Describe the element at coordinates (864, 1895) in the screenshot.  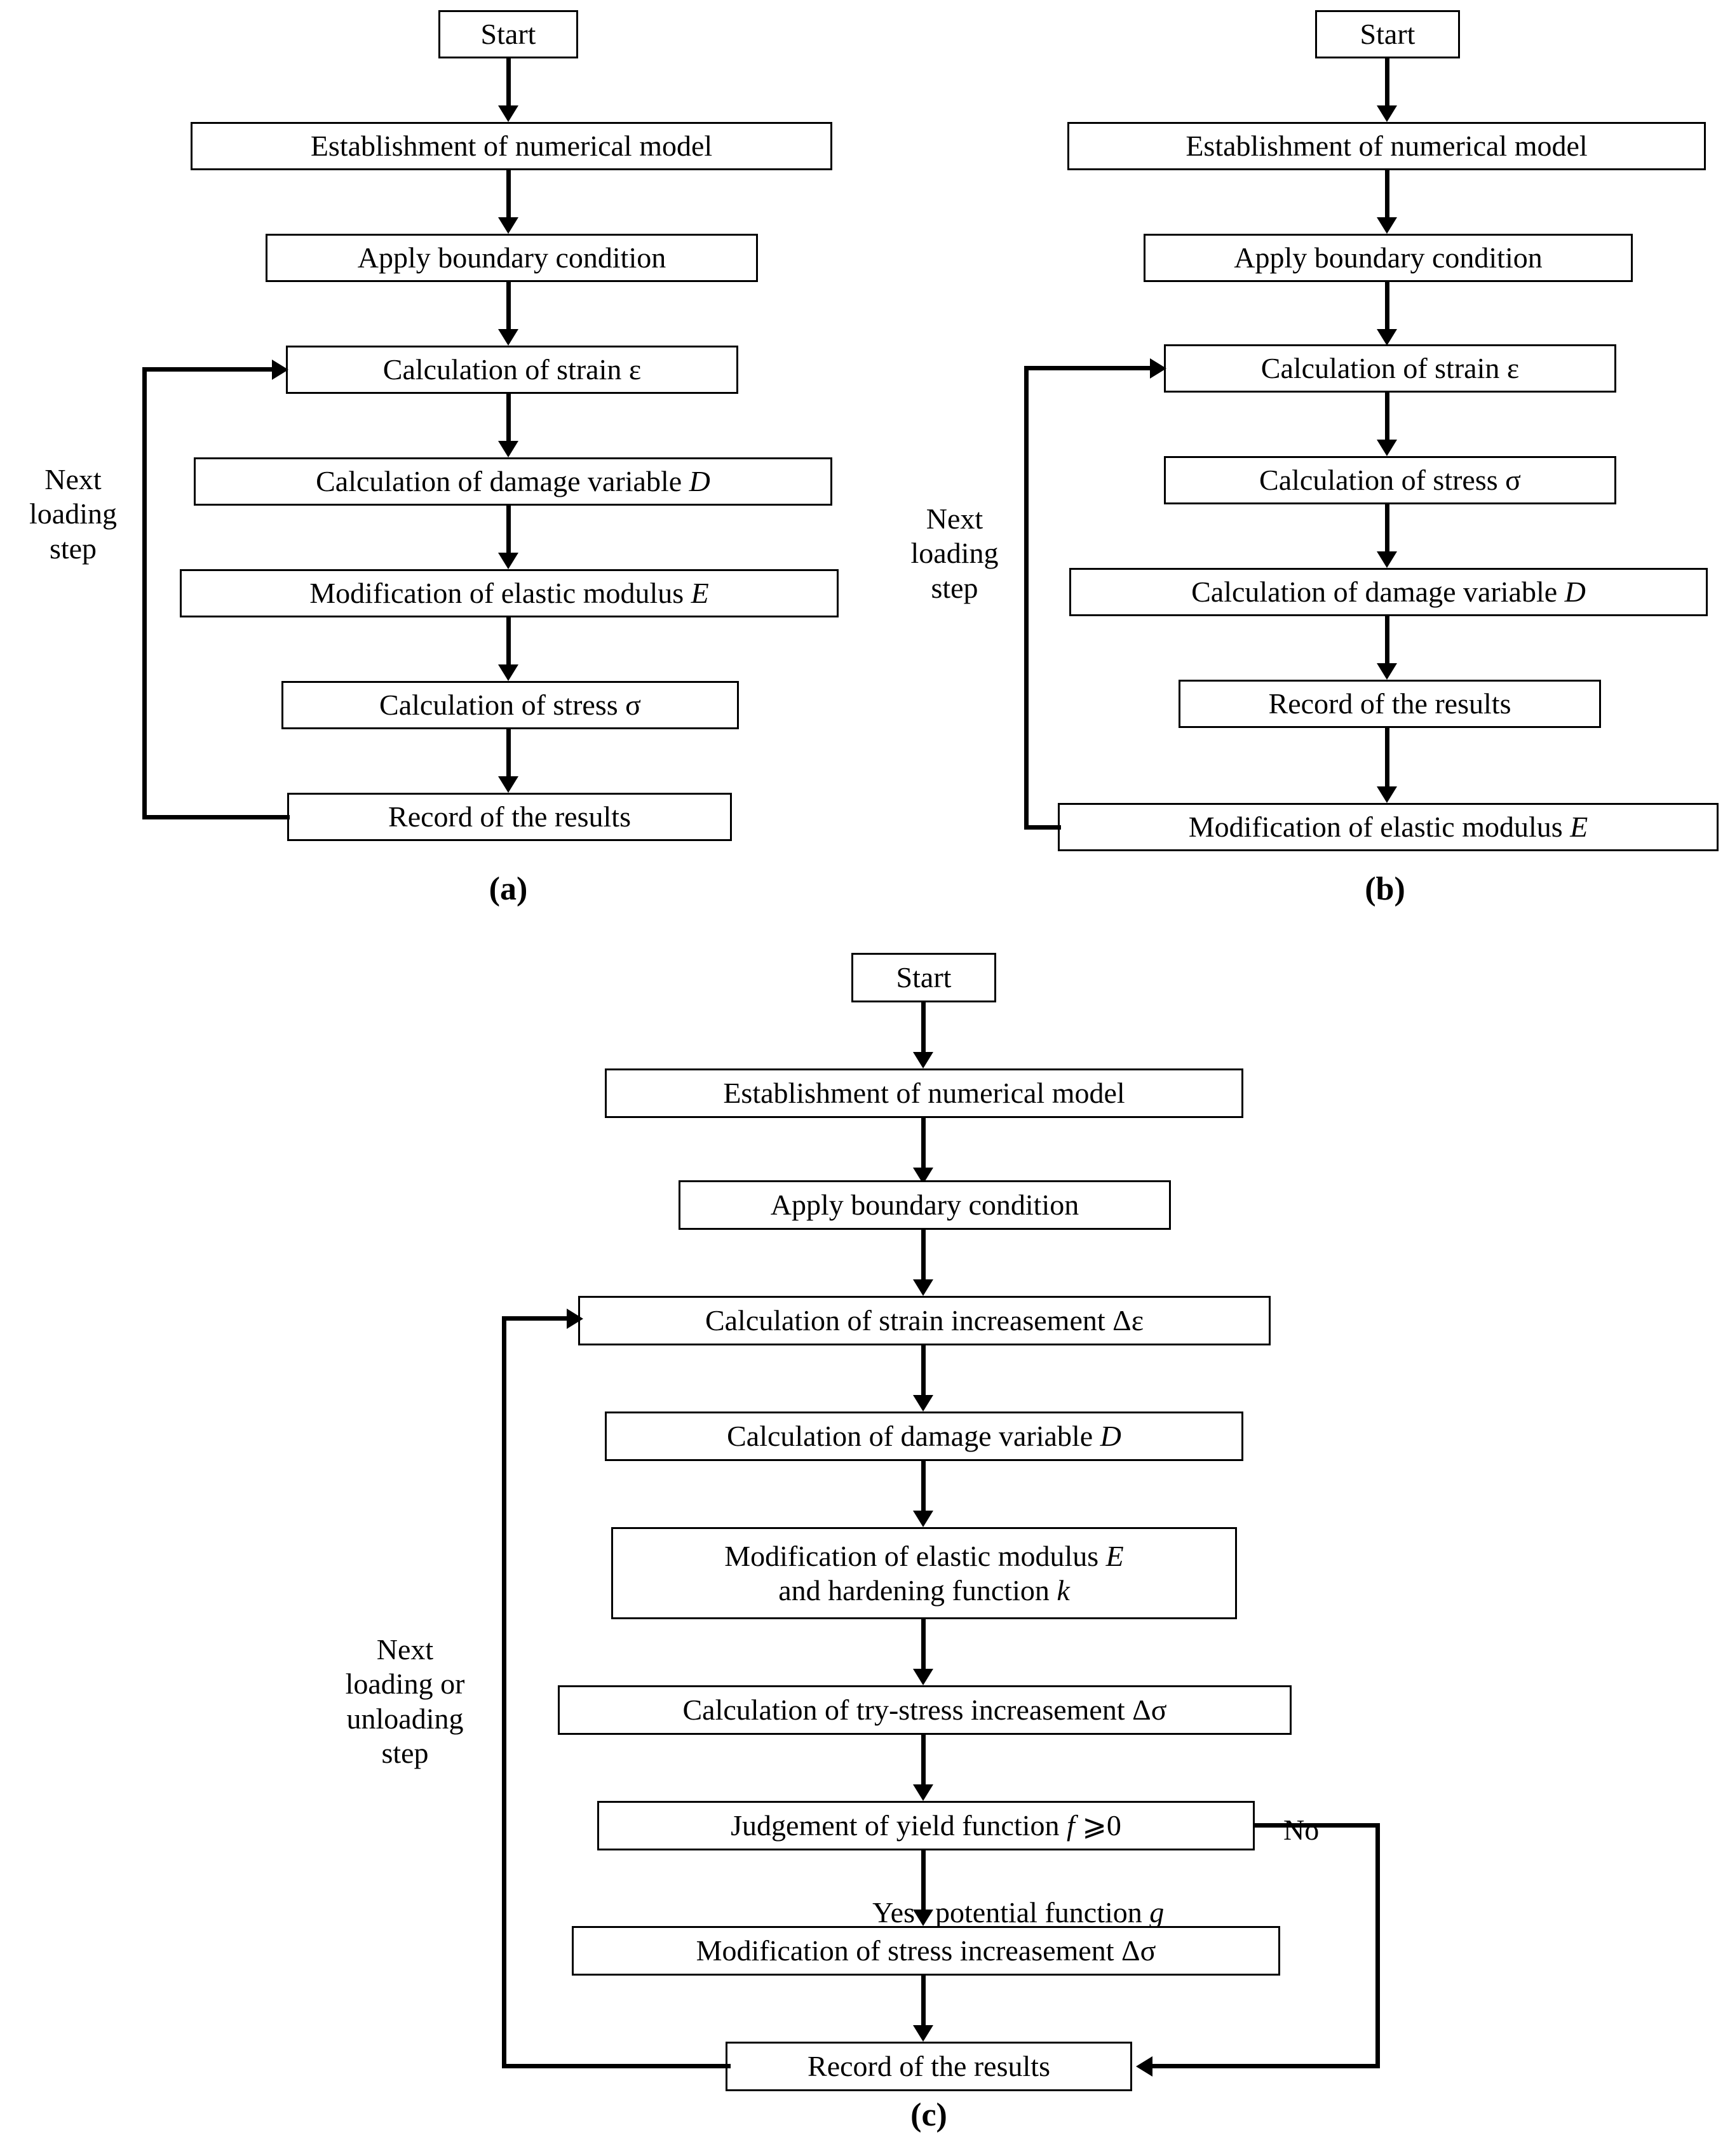
I see `edge-label-yes: Yes` at that location.